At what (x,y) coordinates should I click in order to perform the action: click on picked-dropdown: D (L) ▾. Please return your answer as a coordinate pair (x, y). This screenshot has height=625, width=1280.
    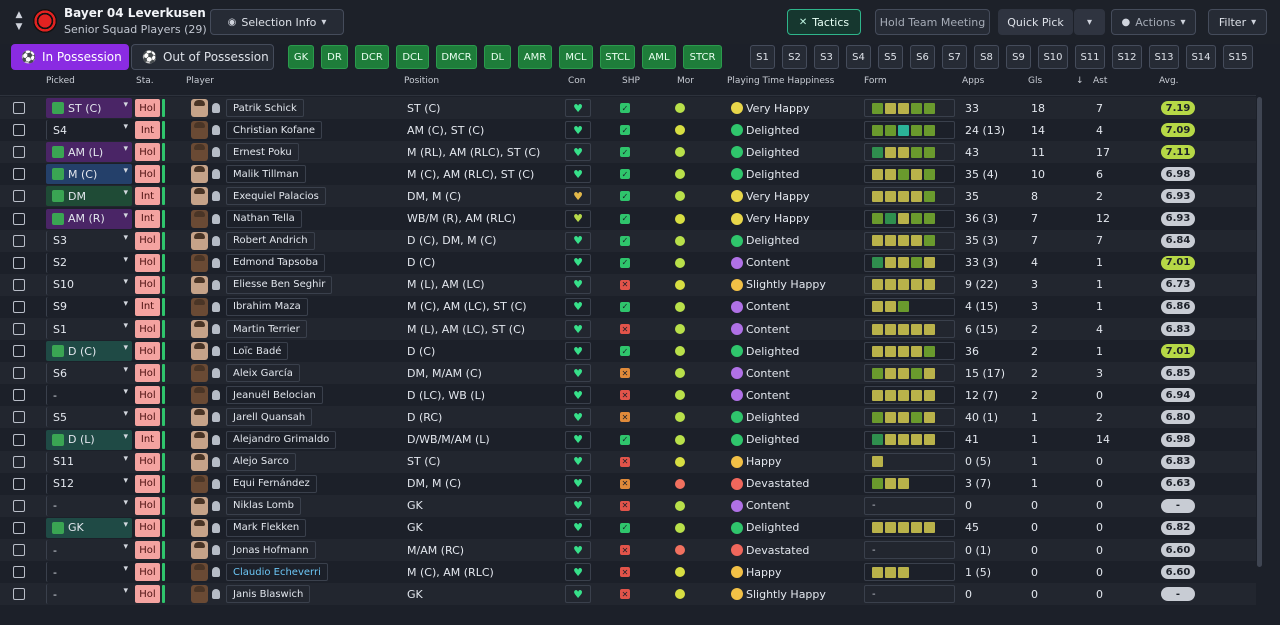
    Looking at the image, I should click on (89, 439).